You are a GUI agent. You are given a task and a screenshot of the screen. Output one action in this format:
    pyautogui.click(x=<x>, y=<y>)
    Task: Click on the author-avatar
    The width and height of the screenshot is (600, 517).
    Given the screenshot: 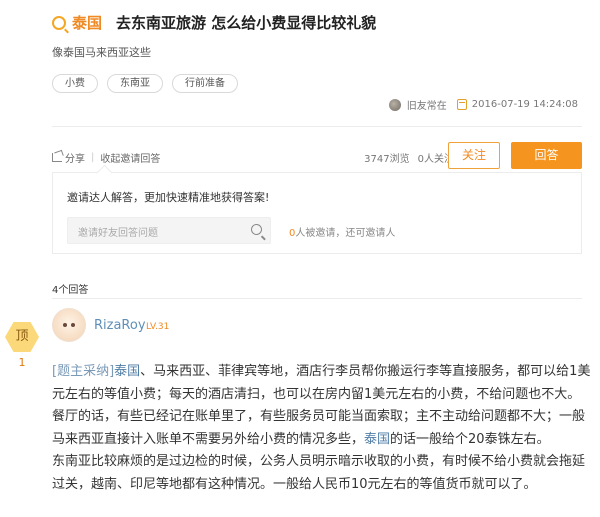 What is the action you would take?
    pyautogui.click(x=394, y=104)
    